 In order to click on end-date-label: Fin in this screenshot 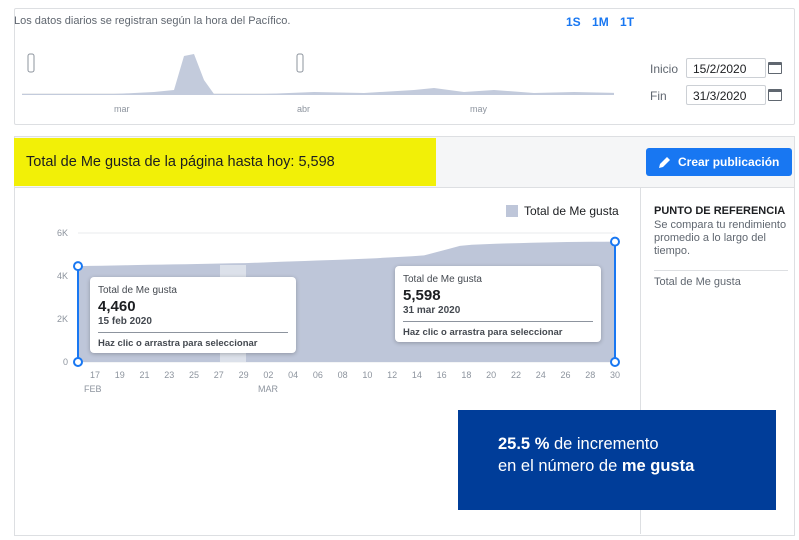, I will do `click(658, 96)`.